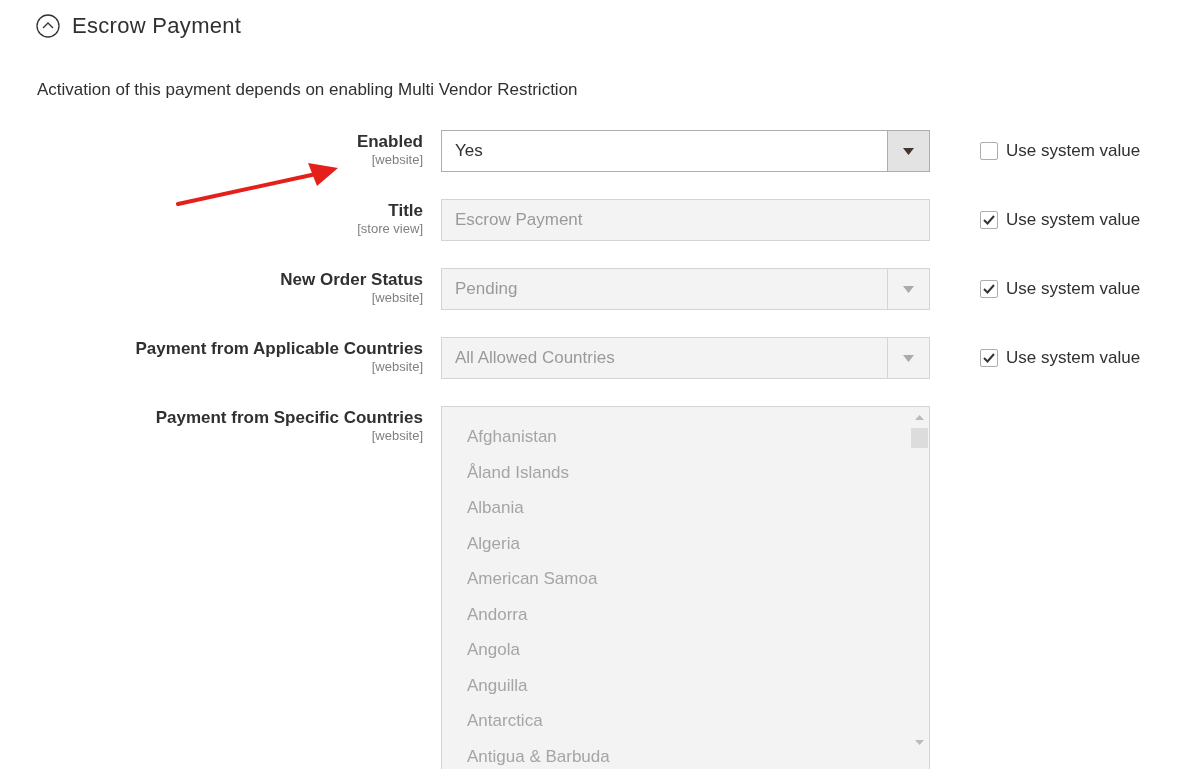  Describe the element at coordinates (48, 26) in the screenshot. I see `collapse-icon` at that location.